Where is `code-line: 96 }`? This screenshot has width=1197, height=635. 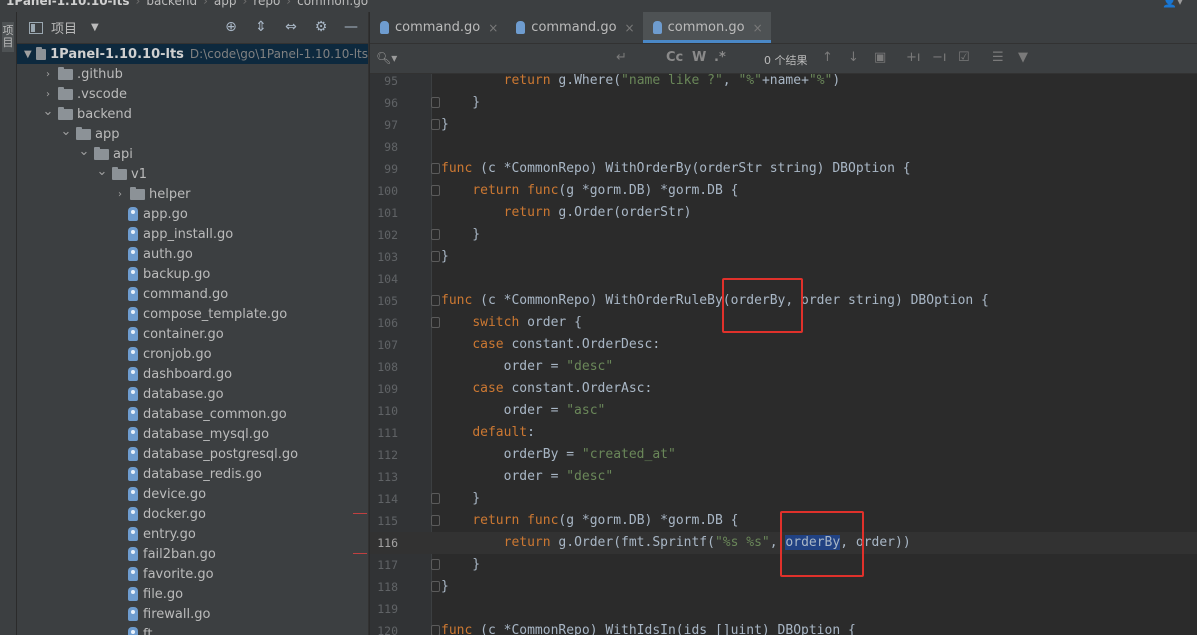
code-line: 96 } is located at coordinates (783, 103).